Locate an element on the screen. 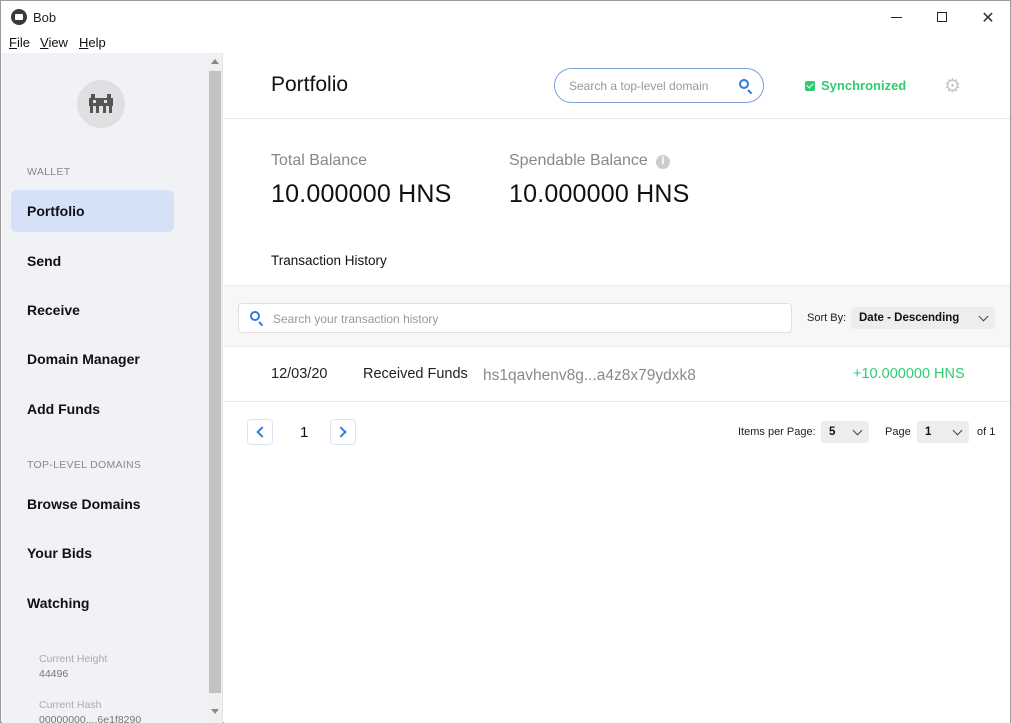 The width and height of the screenshot is (1011, 723). previous-page-button is located at coordinates (260, 432).